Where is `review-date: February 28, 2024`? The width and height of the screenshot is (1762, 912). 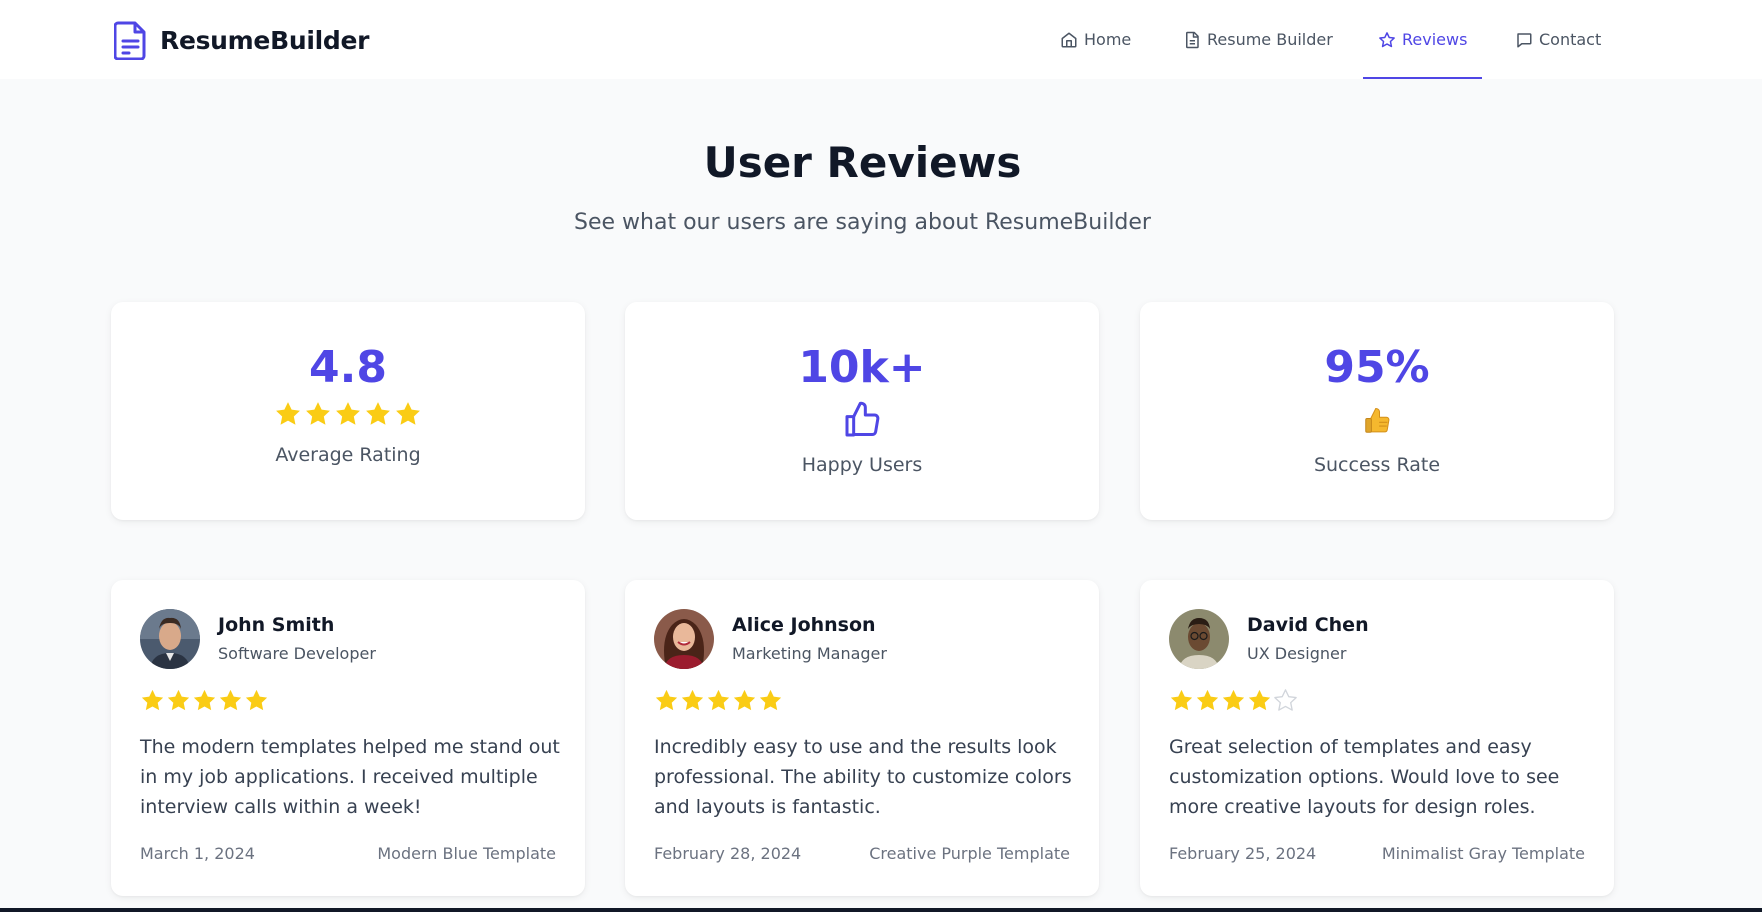
review-date: February 28, 2024 is located at coordinates (728, 853).